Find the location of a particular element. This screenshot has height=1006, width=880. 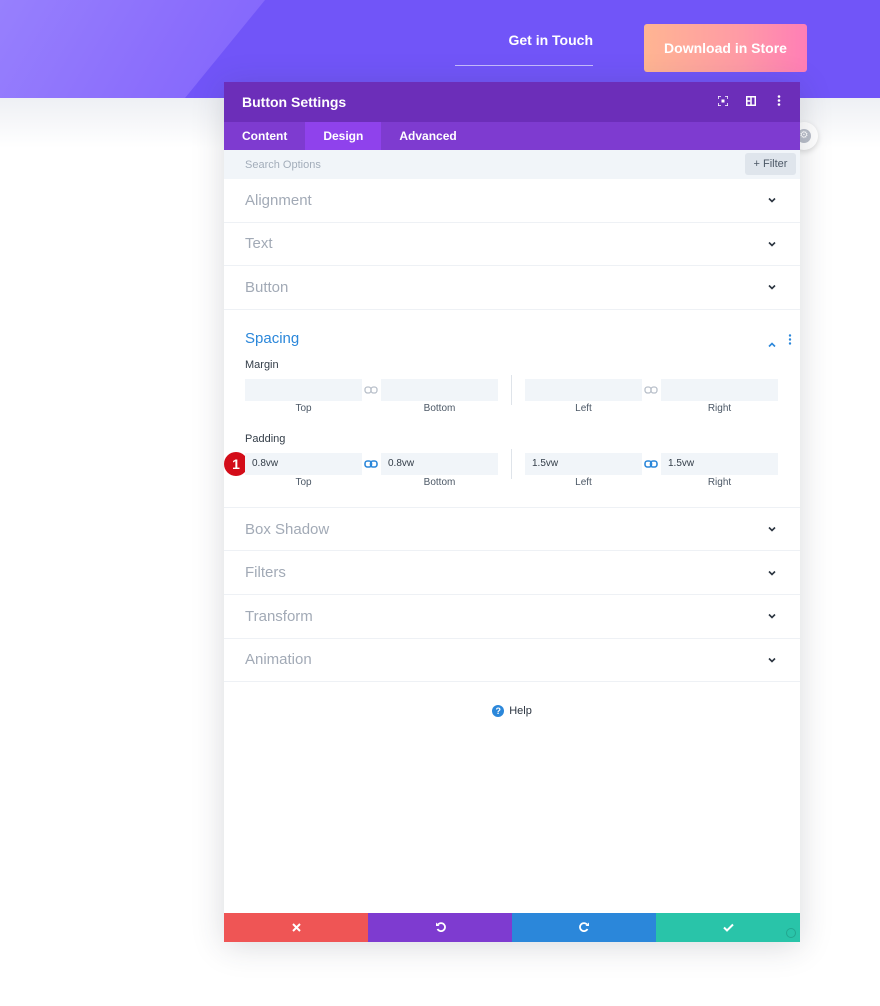

modal-footer is located at coordinates (512, 927).